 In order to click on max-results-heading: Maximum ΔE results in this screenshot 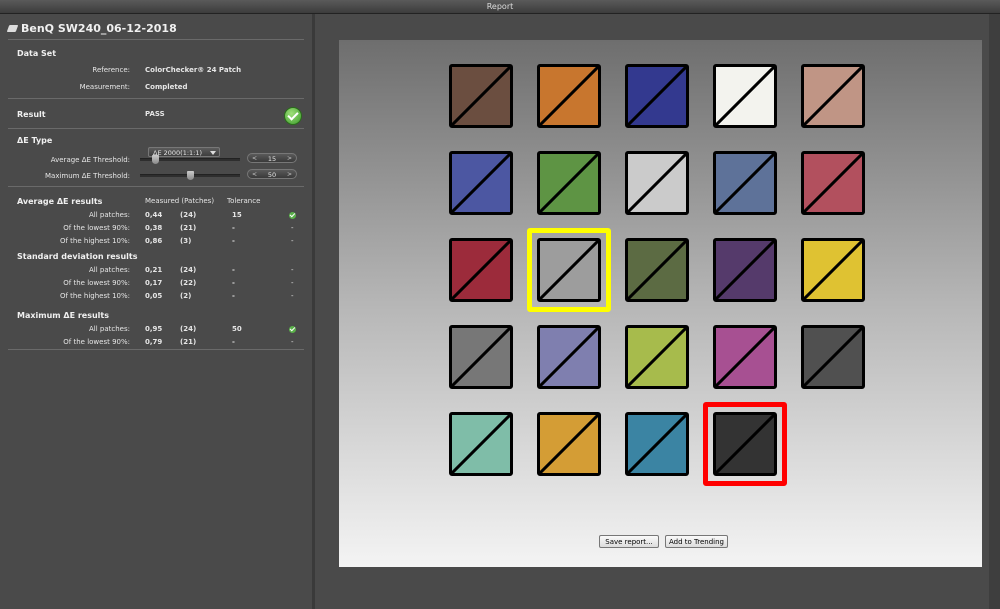, I will do `click(63, 315)`.